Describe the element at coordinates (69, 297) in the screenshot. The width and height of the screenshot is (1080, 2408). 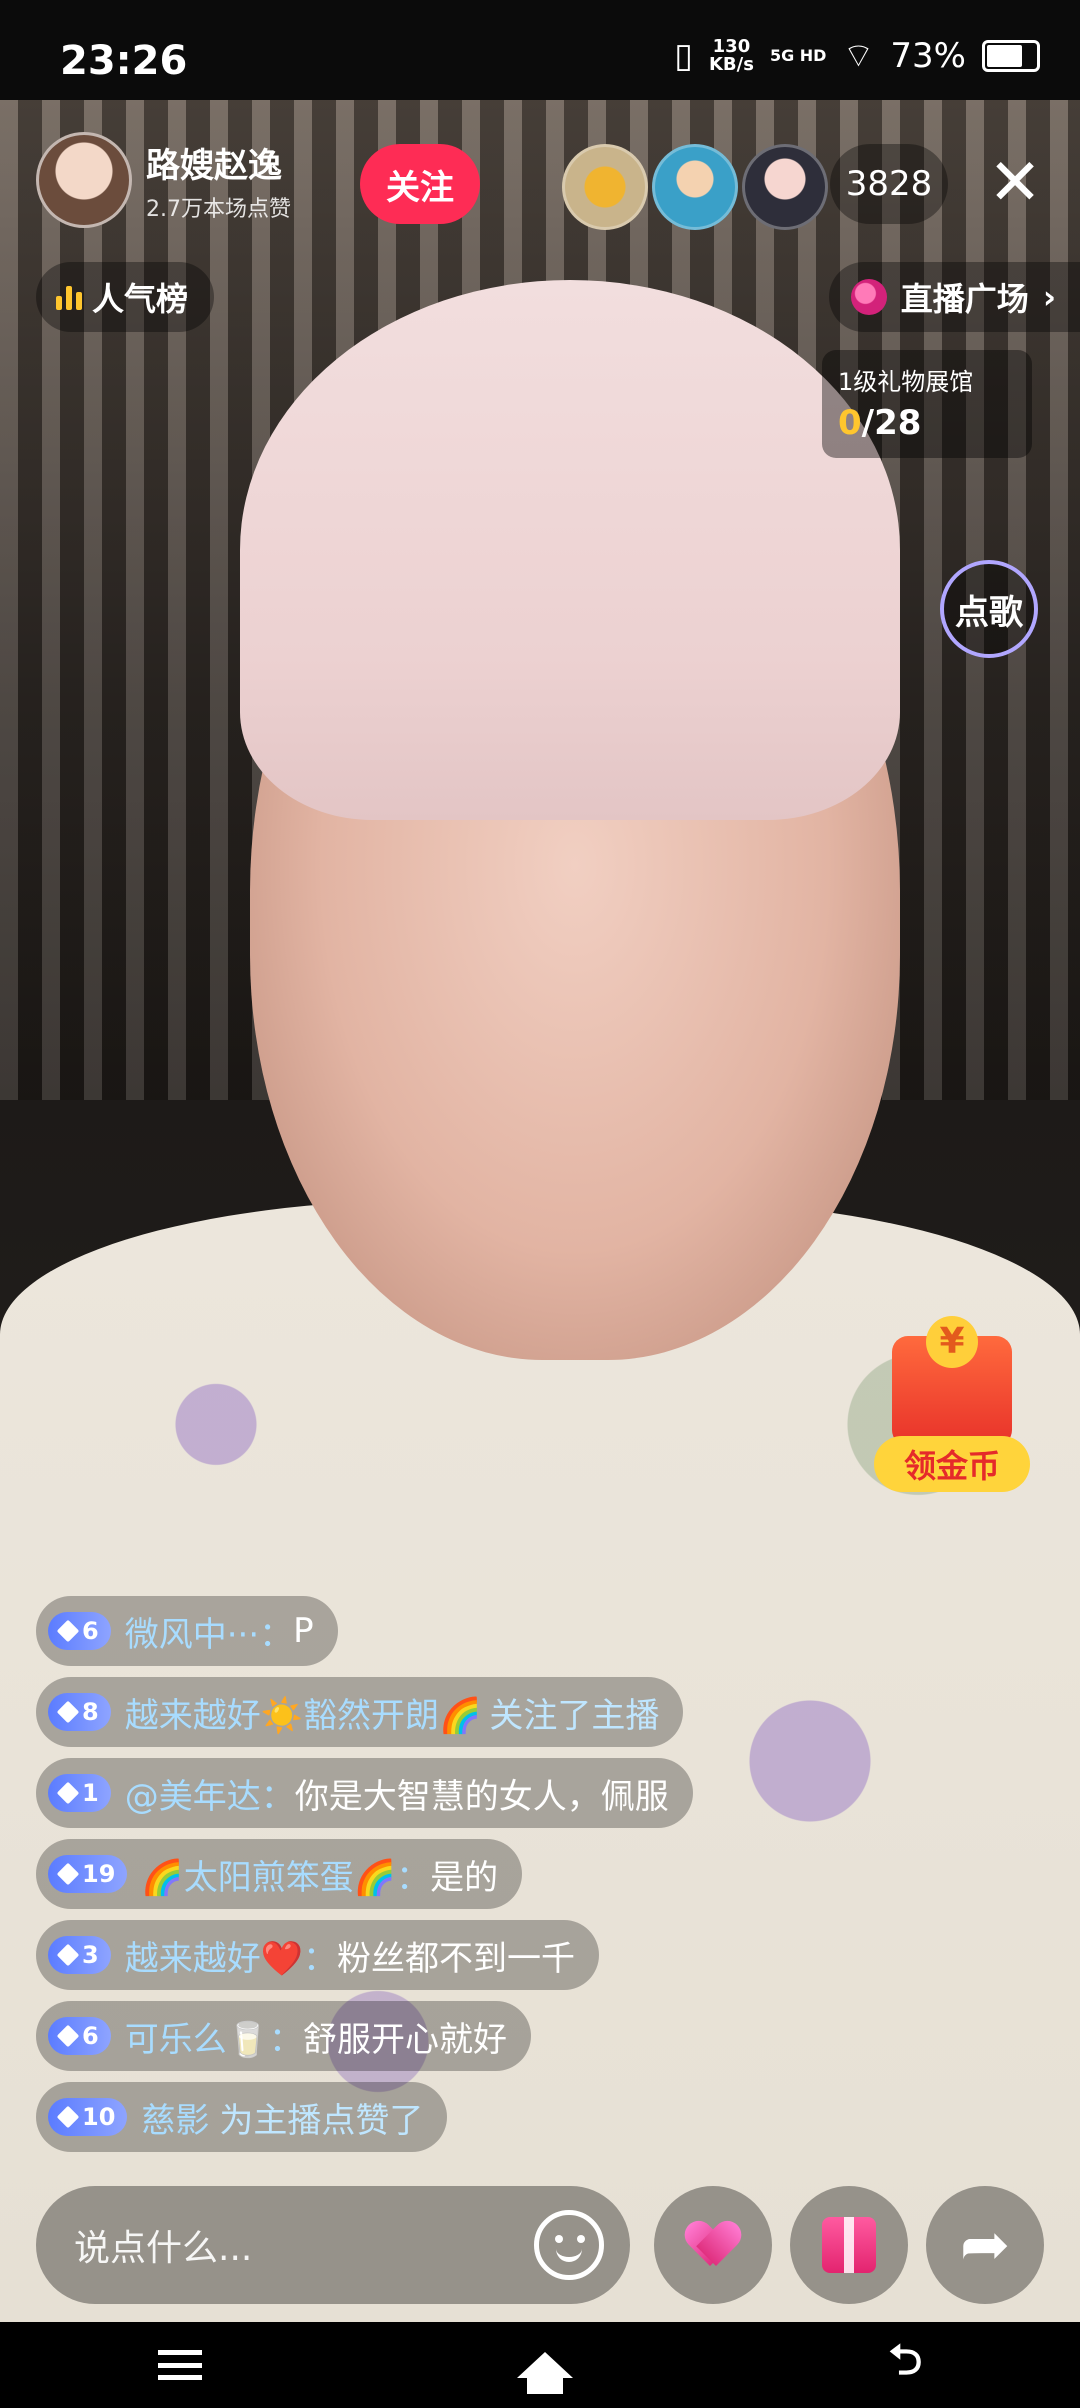
I see `rank-bars-icon` at that location.